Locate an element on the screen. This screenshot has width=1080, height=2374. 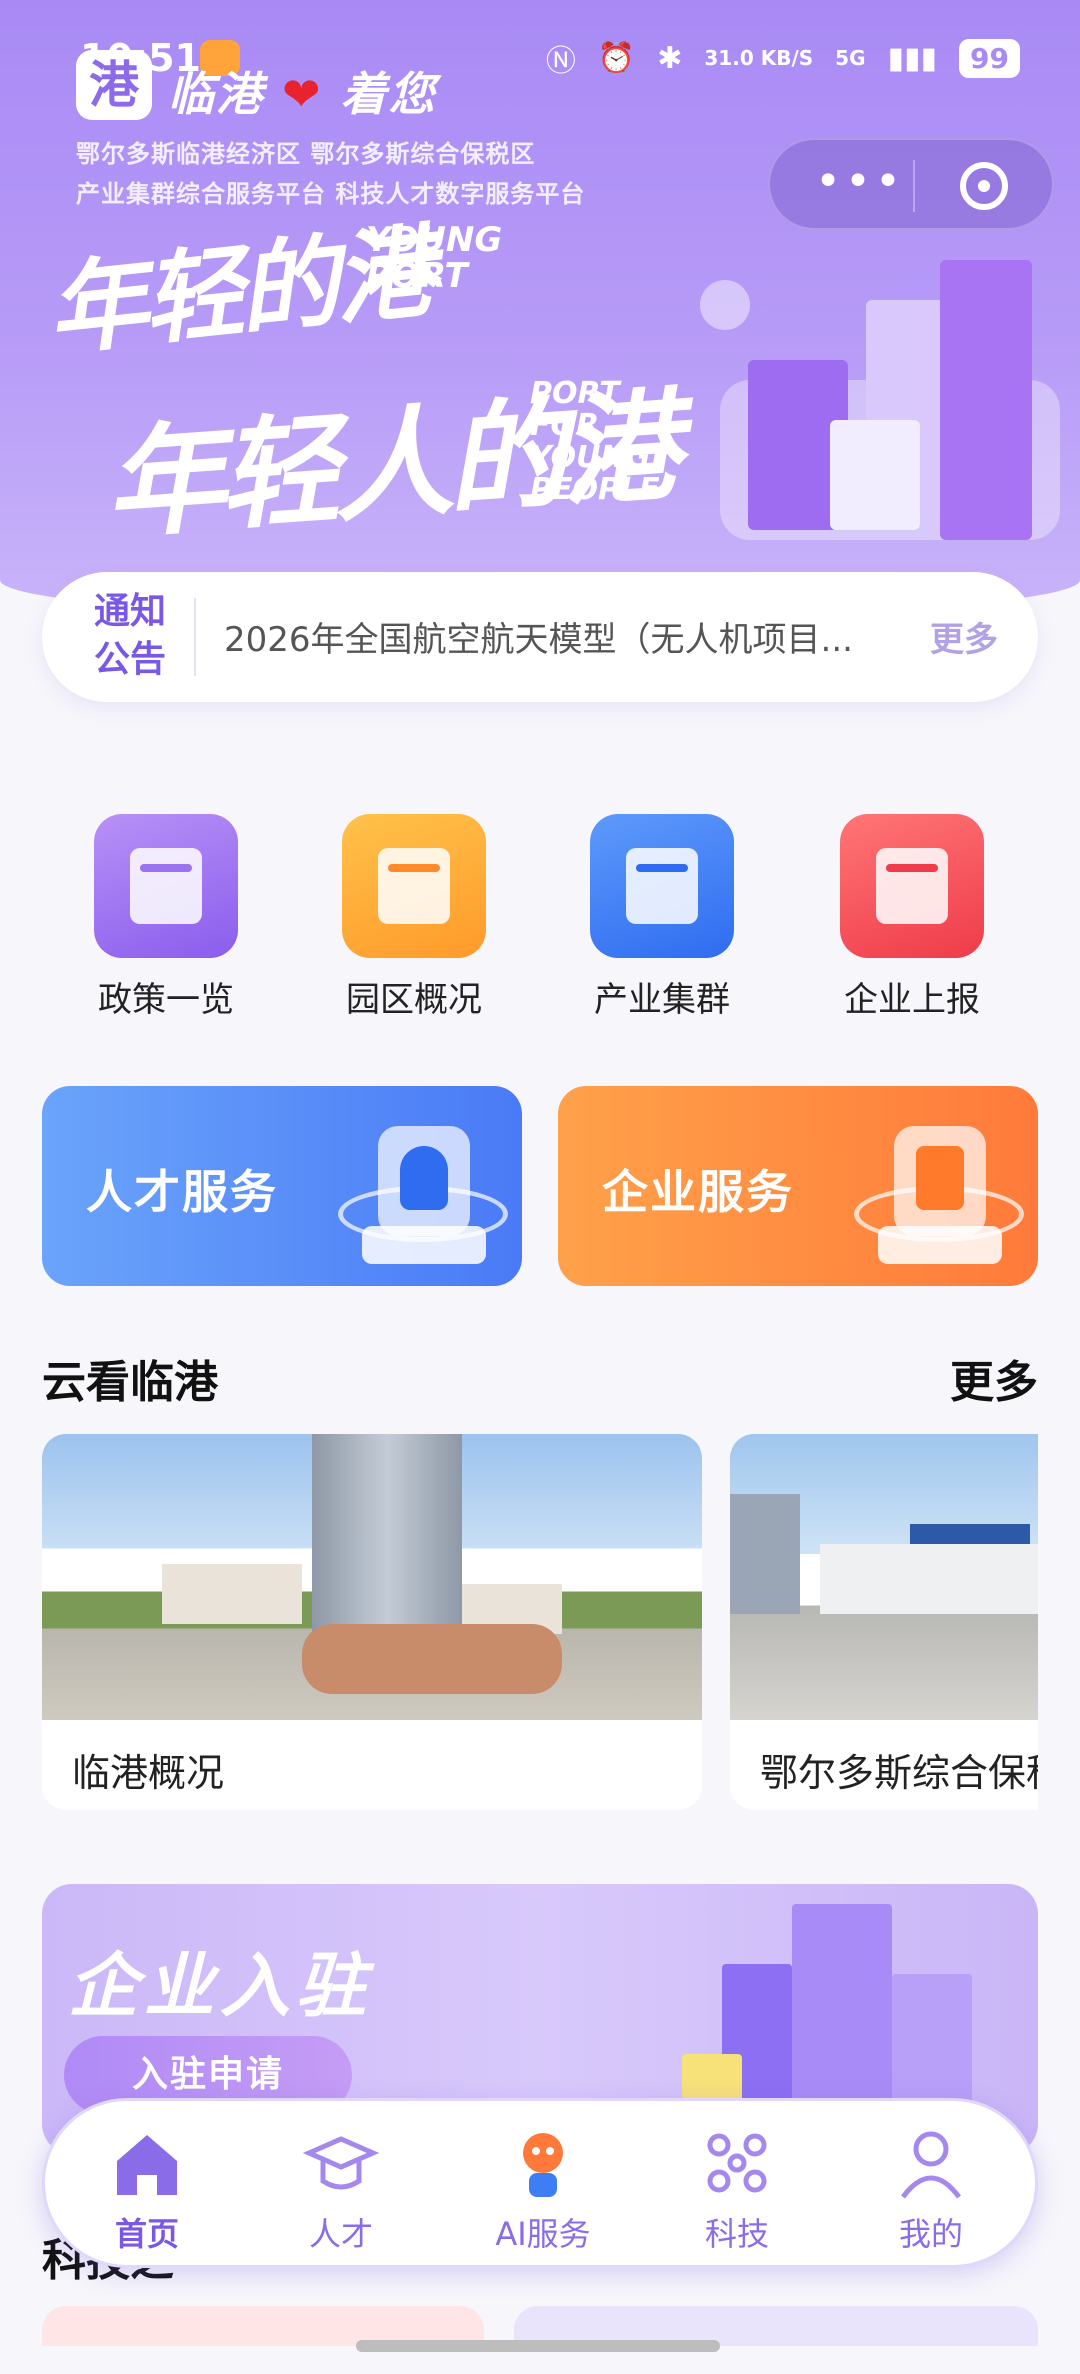
cloud-view-gallery: 临港概况 鄂尔多斯综合保税区 is located at coordinates (540, 1622).